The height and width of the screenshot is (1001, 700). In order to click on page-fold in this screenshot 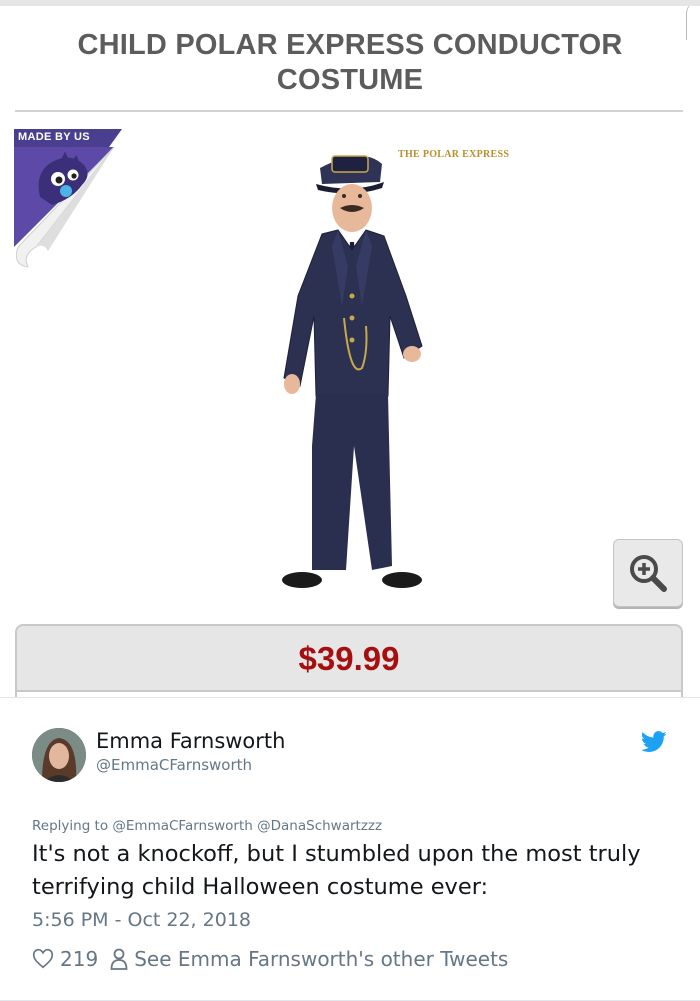, I will do `click(693, 23)`.